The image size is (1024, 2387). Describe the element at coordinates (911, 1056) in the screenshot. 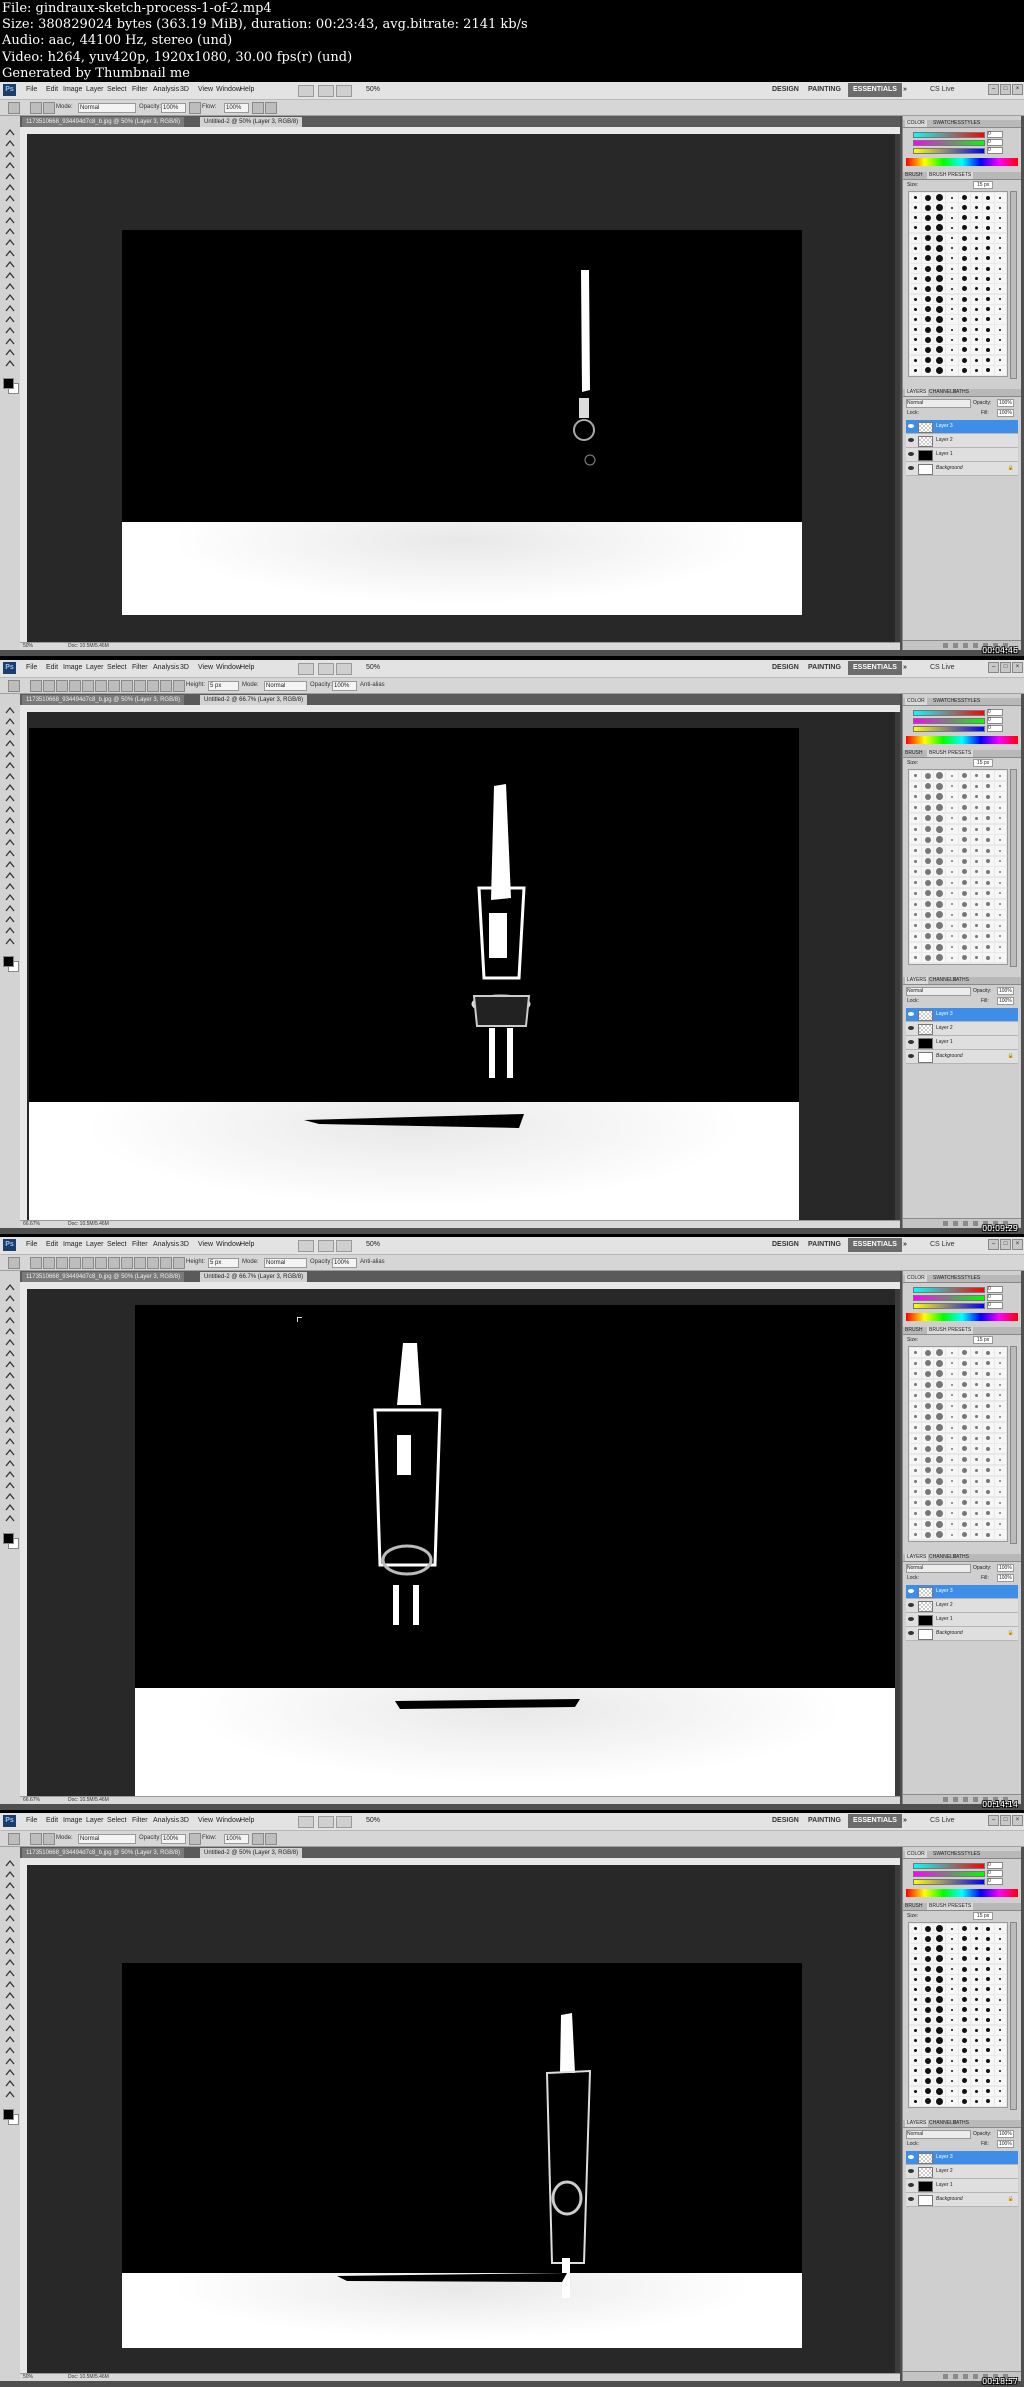

I see `visibility-eye-icon` at that location.